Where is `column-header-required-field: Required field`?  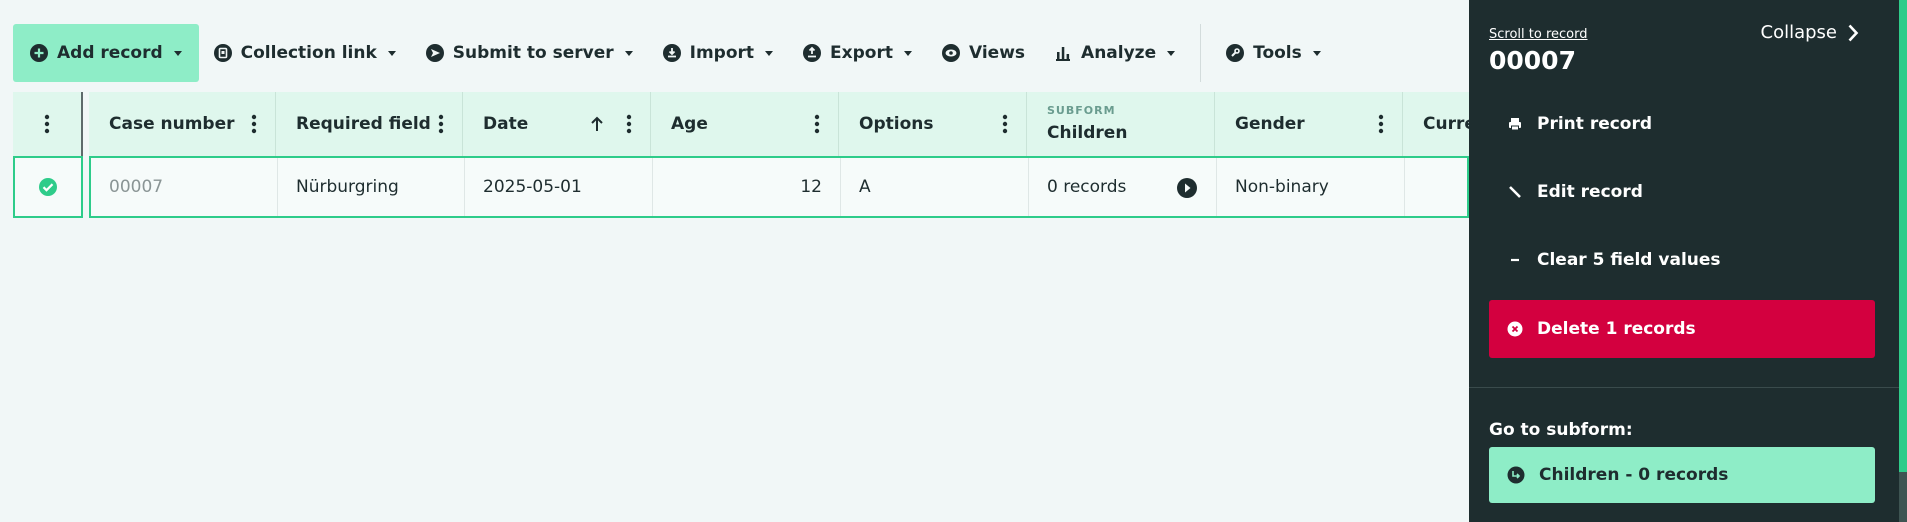
column-header-required-field: Required field is located at coordinates (369, 124).